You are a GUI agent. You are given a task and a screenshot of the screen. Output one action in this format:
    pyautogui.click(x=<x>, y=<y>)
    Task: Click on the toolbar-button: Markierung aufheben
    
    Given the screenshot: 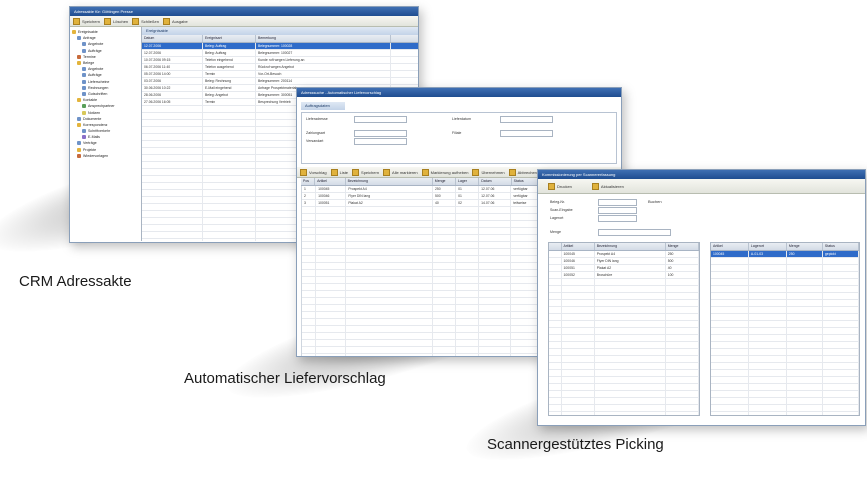 What is the action you would take?
    pyautogui.click(x=444, y=172)
    